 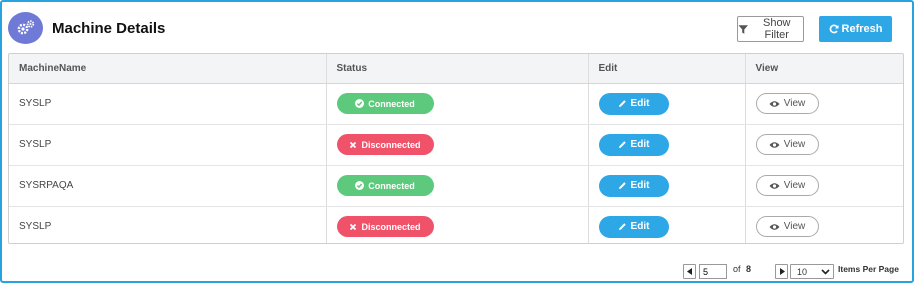 I want to click on items-per-page-label: Items Per Page, so click(x=868, y=269).